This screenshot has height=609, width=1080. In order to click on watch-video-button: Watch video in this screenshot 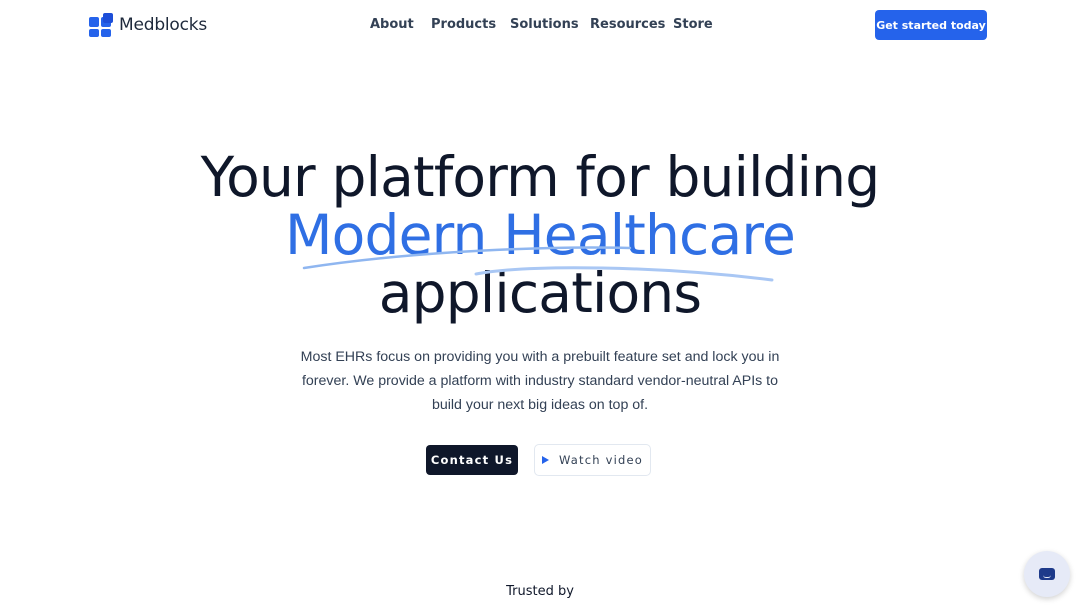, I will do `click(592, 460)`.